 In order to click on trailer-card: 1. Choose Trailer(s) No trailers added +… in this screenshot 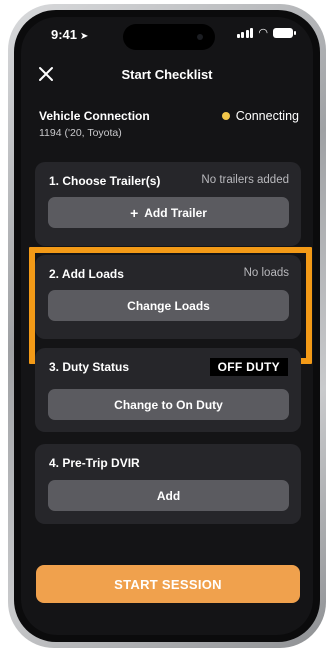, I will do `click(168, 204)`.